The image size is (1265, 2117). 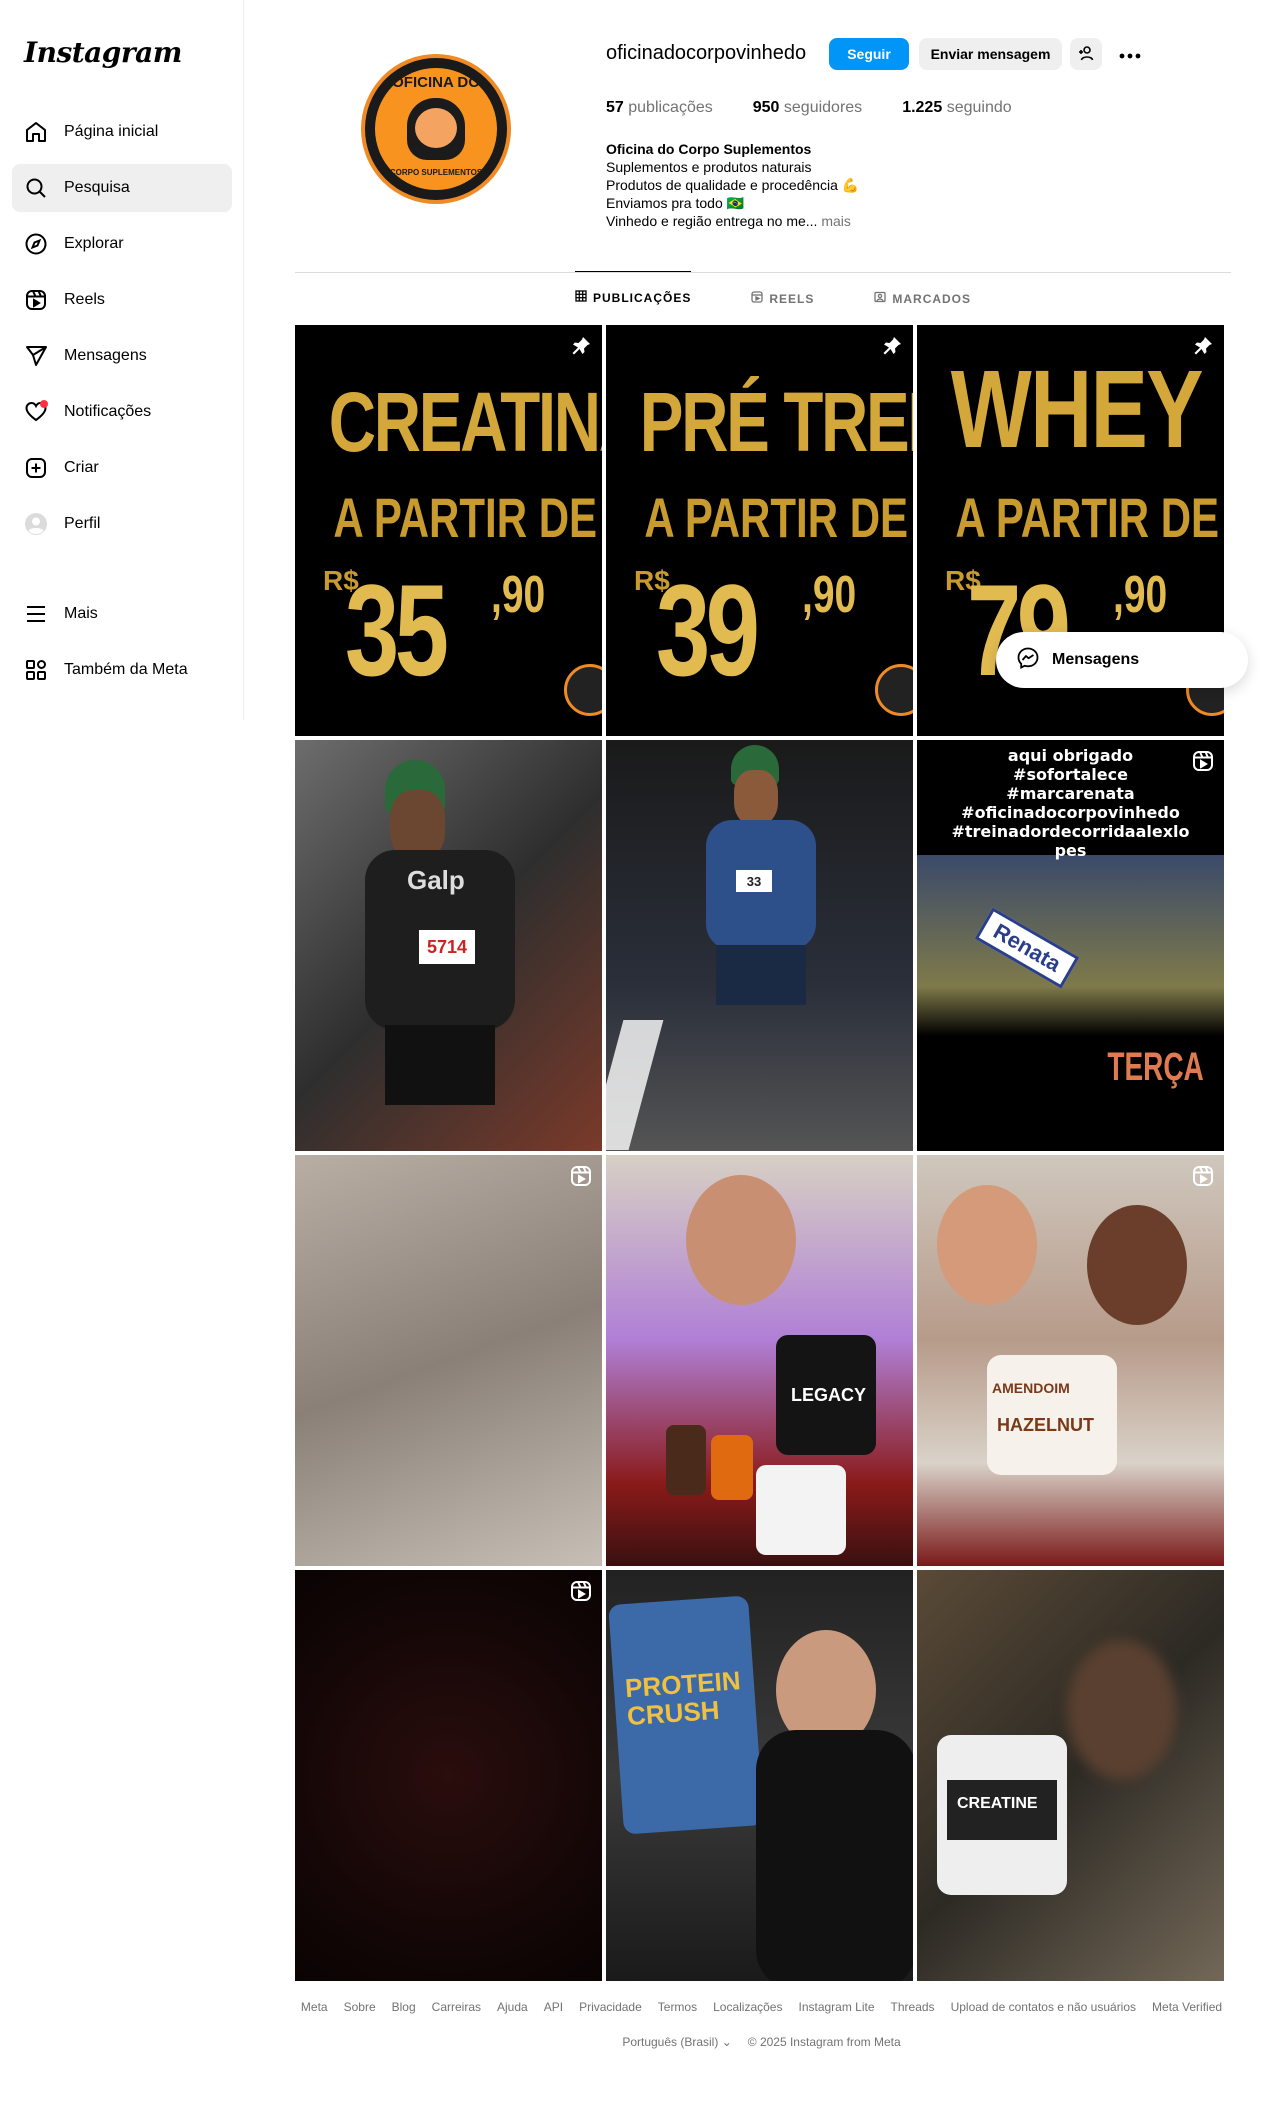 I want to click on language-selector: Português (Brasil) ⌄, so click(x=676, y=2042).